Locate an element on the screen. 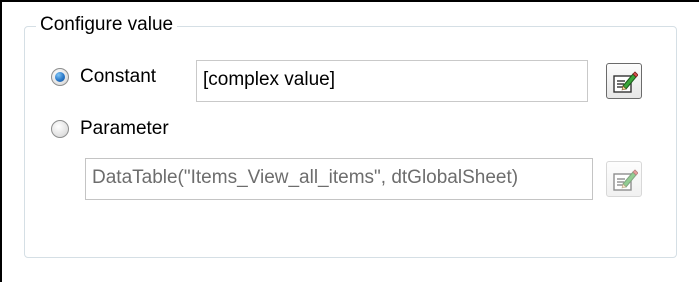  constant-value-input: [complex value] is located at coordinates (392, 81).